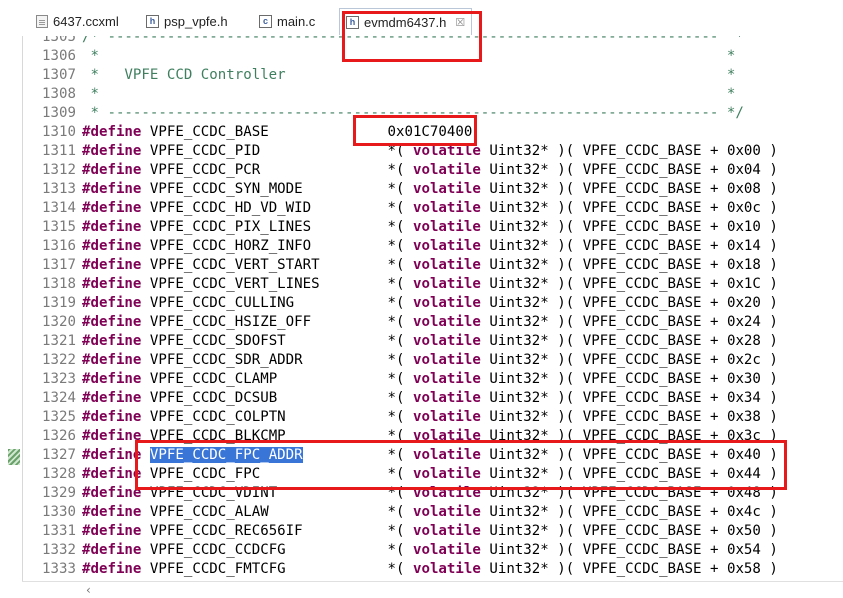  Describe the element at coordinates (59, 303) in the screenshot. I see `line-number: 1319` at that location.